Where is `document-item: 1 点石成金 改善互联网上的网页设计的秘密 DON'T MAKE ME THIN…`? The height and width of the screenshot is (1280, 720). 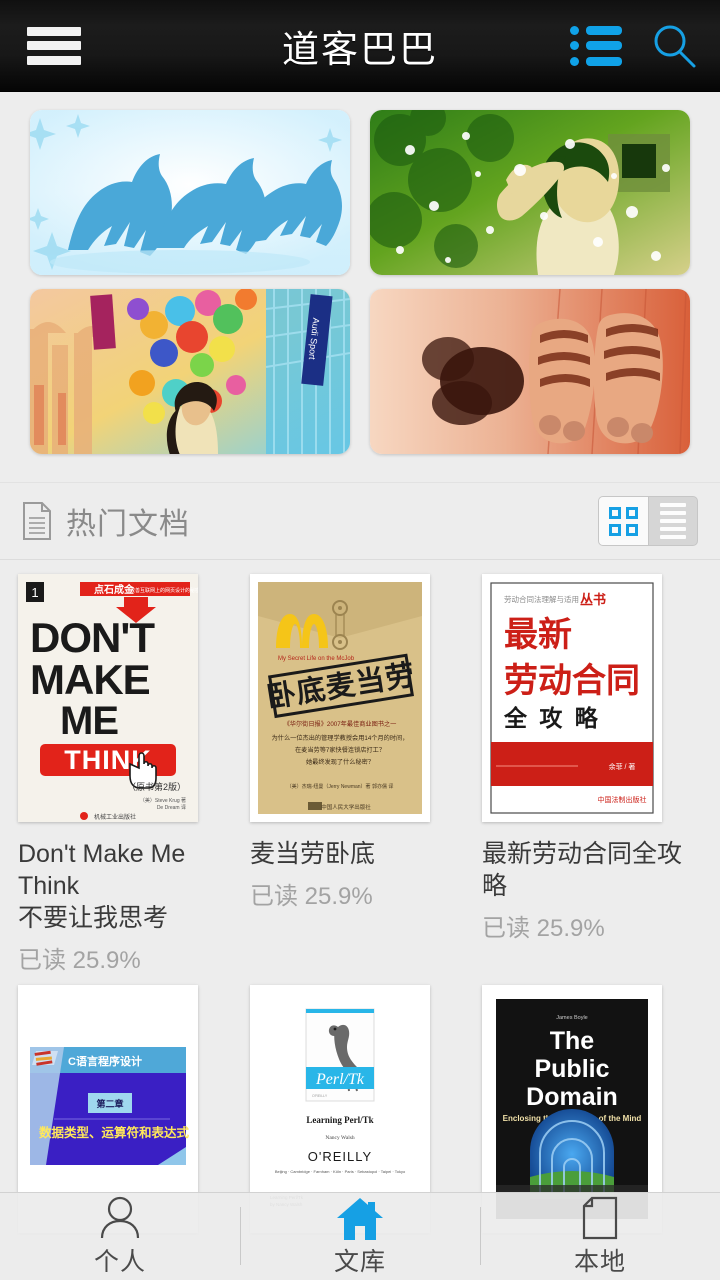 document-item: 1 点石成金 改善互联网上的网页设计的秘密 DON'T MAKE ME THIN… is located at coordinates (128, 774).